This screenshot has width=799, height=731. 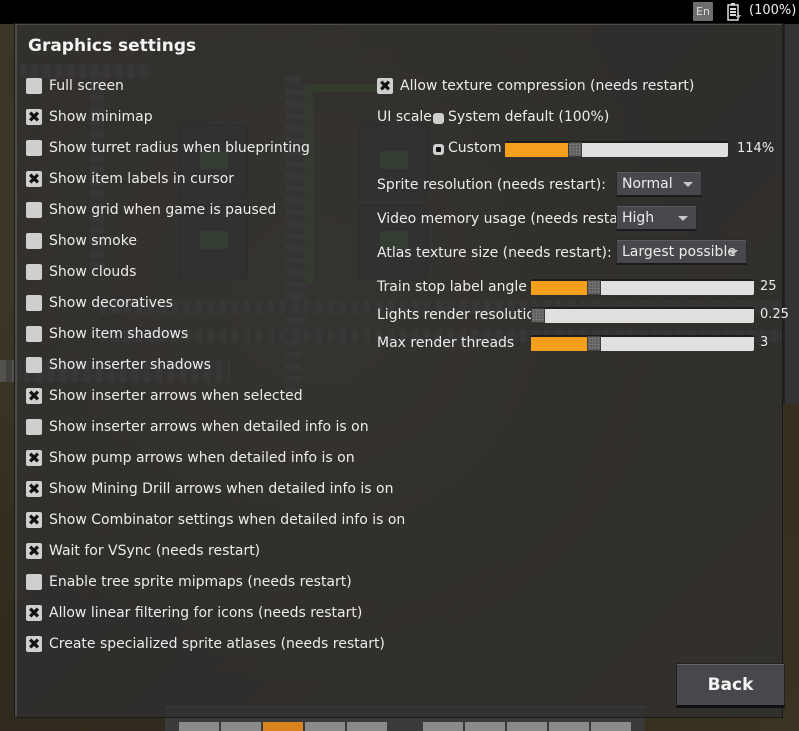 I want to click on option-row: Show item labels in cursor, so click(x=130, y=179).